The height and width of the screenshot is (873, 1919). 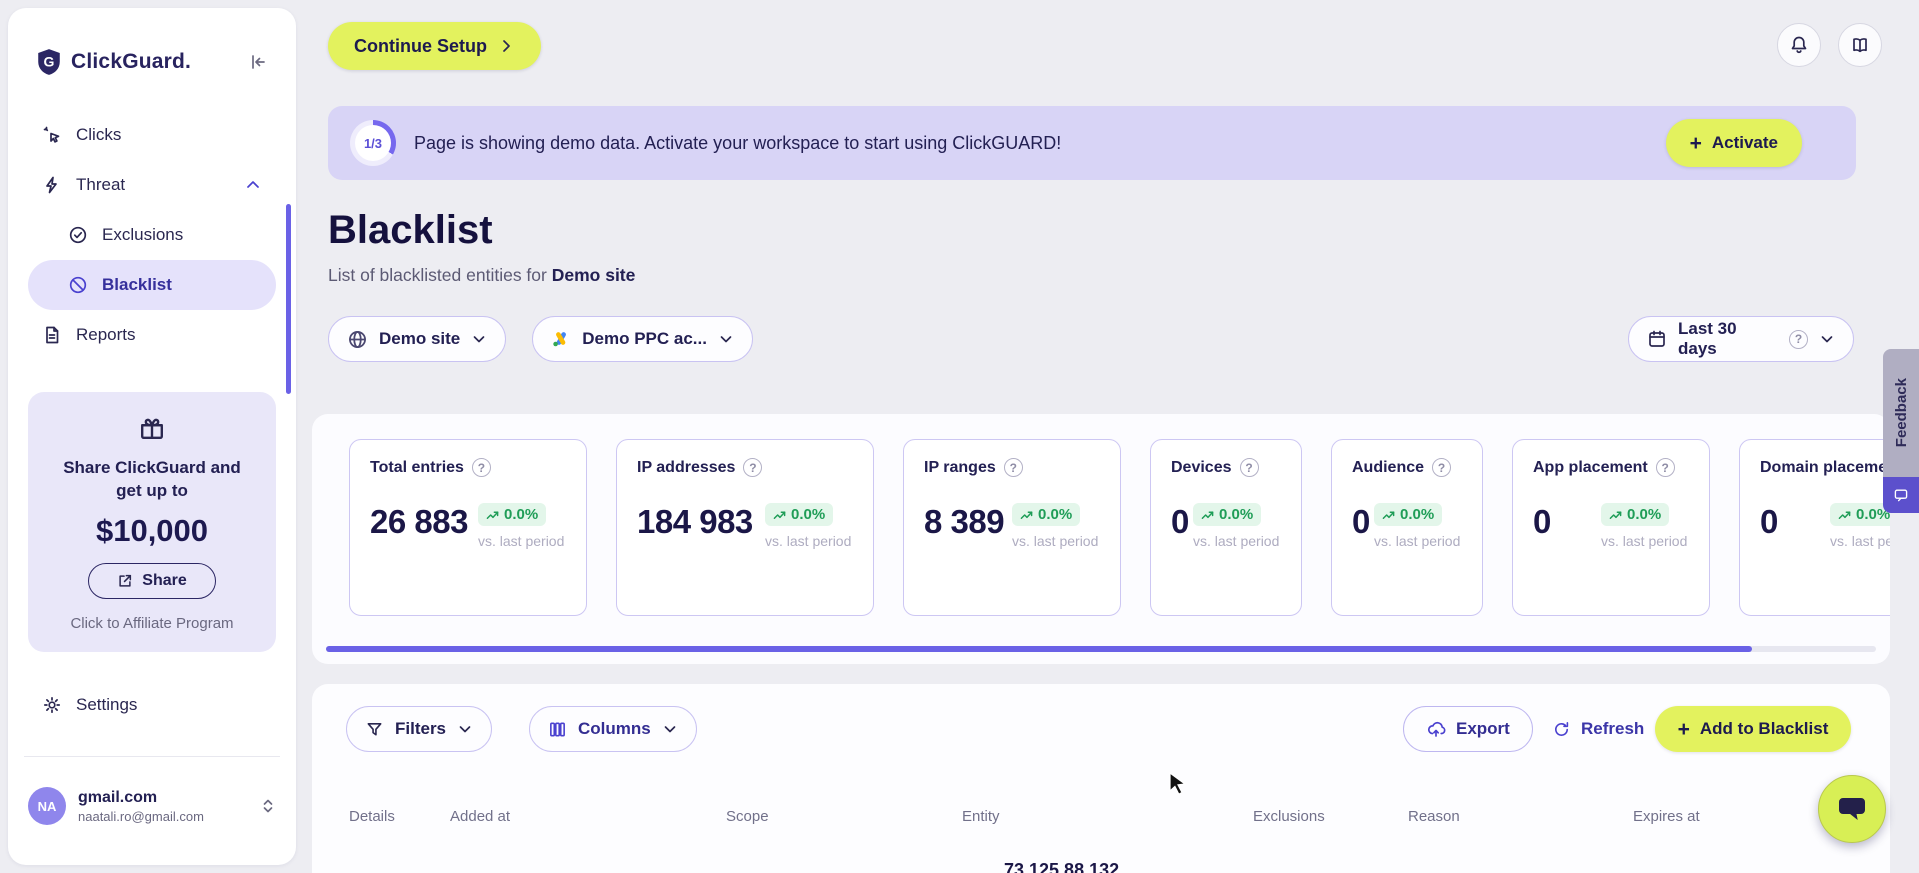 What do you see at coordinates (268, 806) in the screenshot?
I see `sort-chevrons-icon` at bounding box center [268, 806].